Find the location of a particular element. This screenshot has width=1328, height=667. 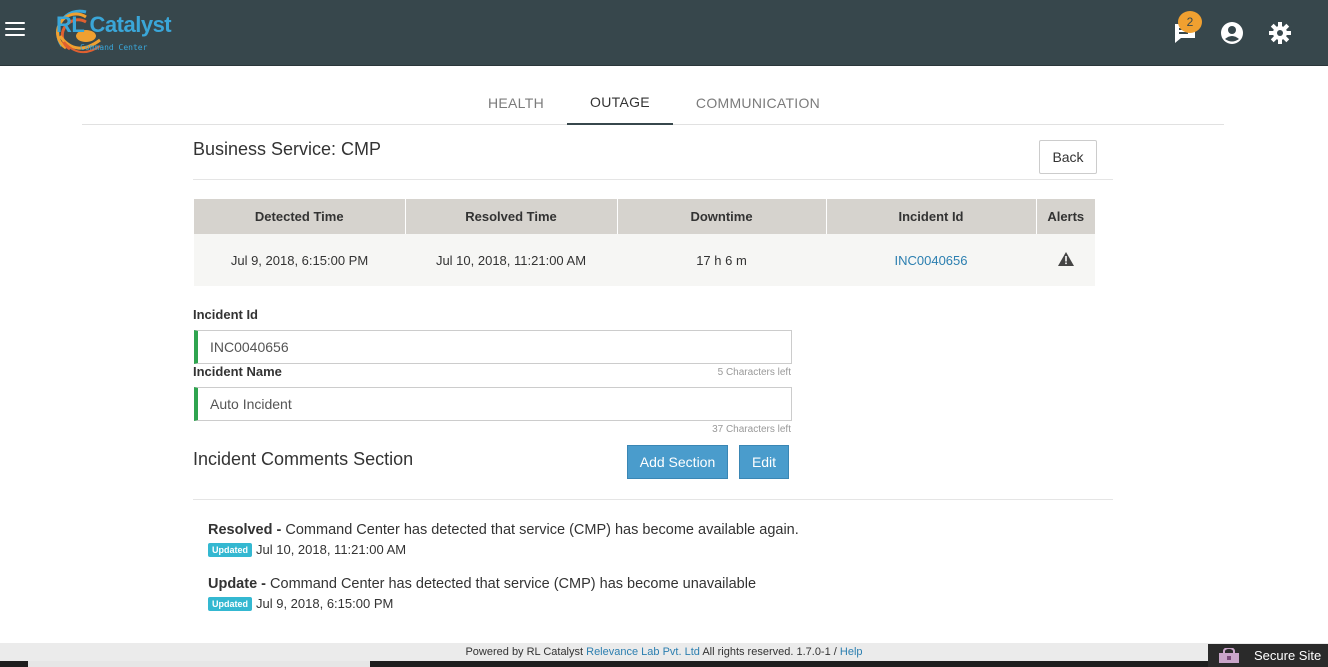

incident-id-char-count: 5 Characters left is located at coordinates (754, 372).